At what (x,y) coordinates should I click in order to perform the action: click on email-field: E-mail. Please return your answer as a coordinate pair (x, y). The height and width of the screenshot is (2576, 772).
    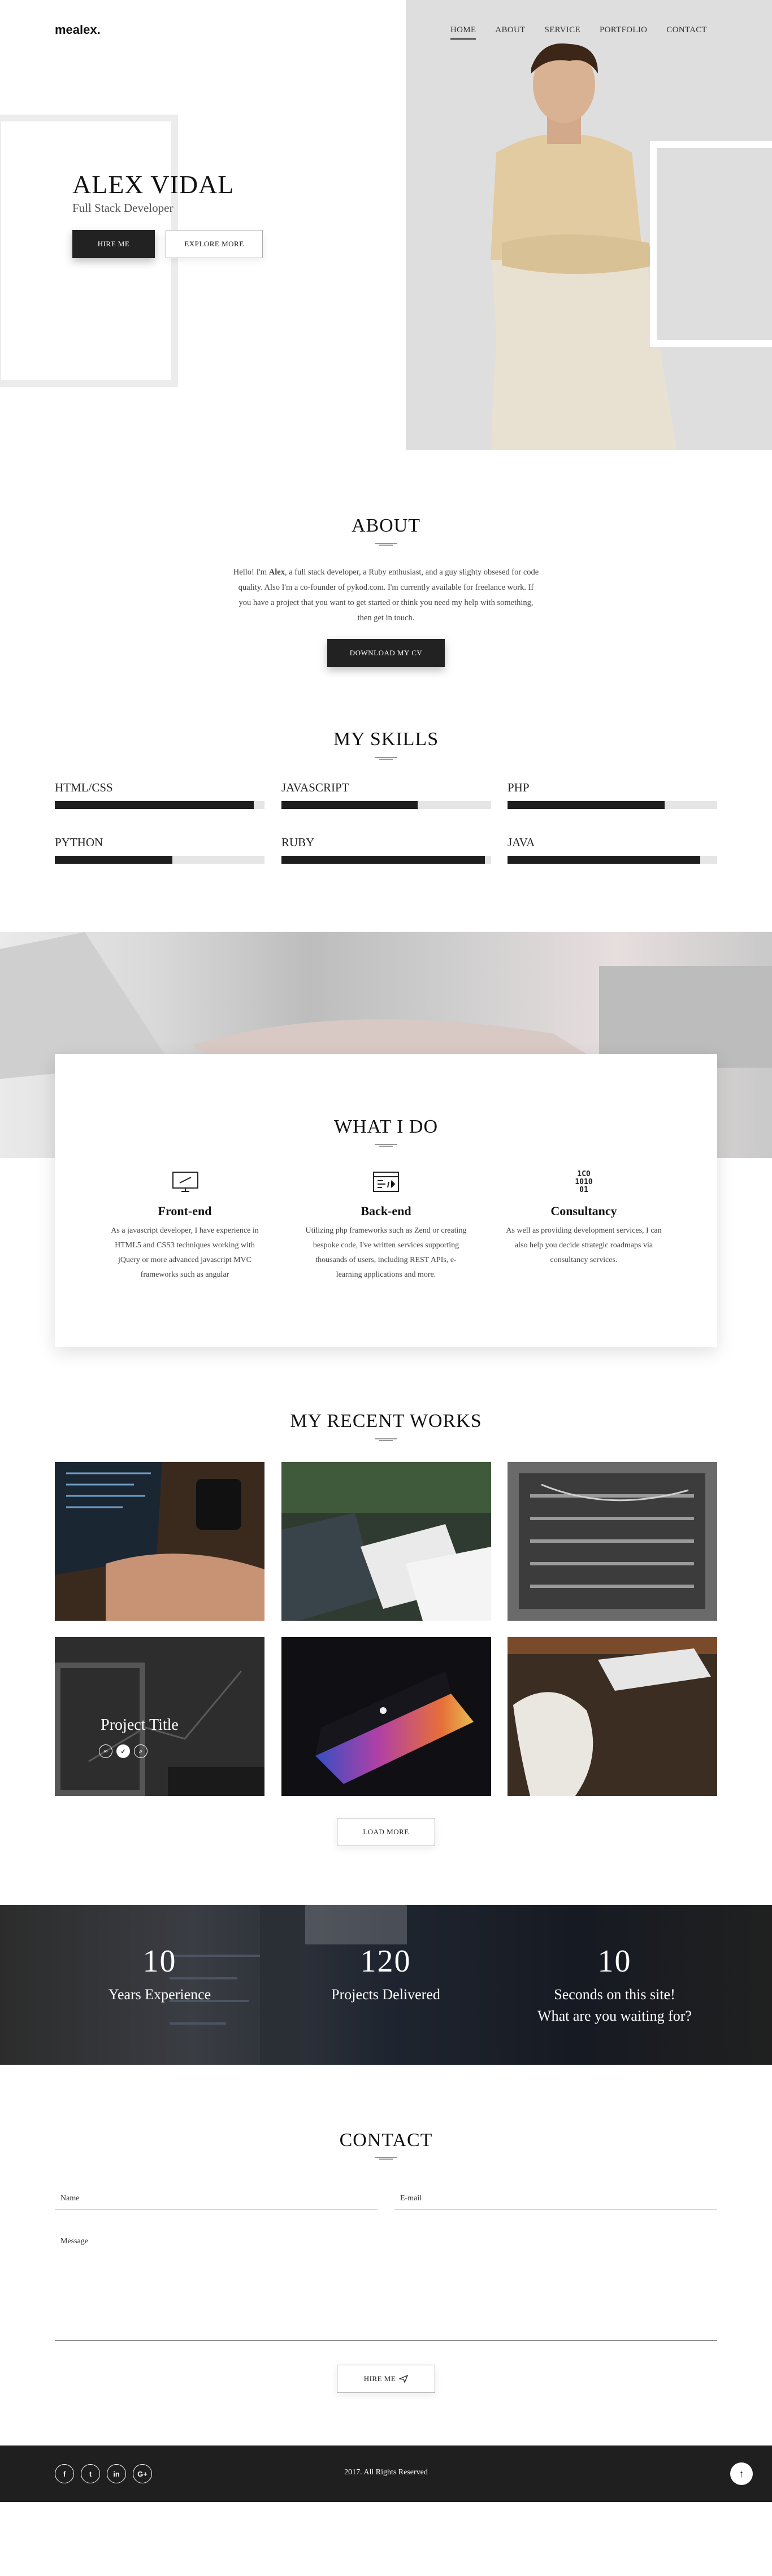
    Looking at the image, I should click on (555, 2198).